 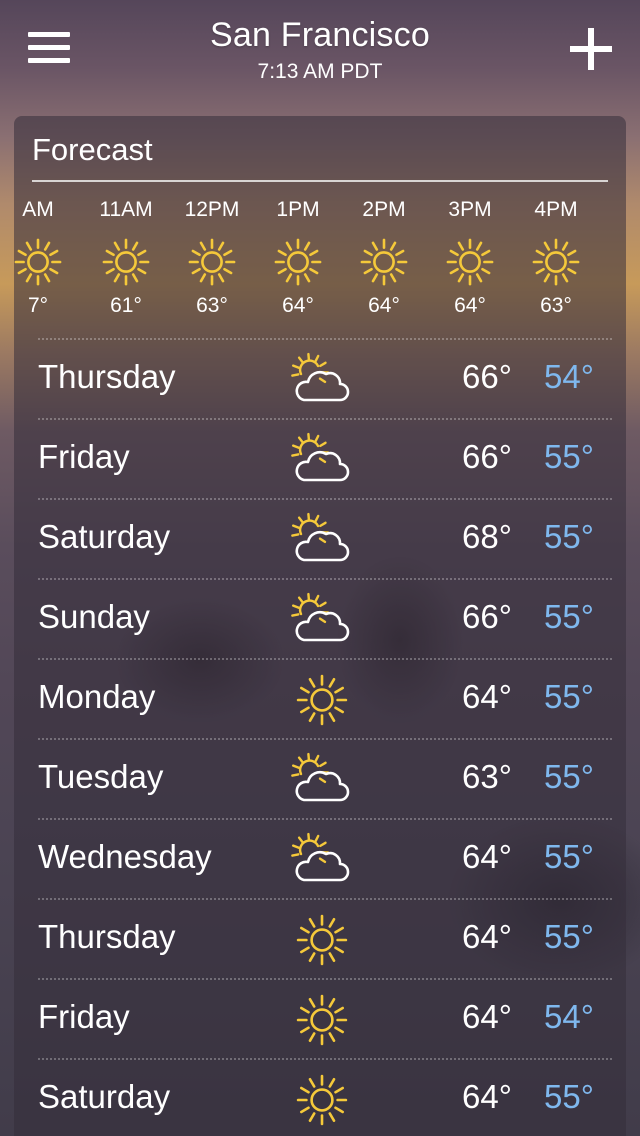 I want to click on daily-forecast-row: Saturday 64° 55°, so click(x=325, y=1097).